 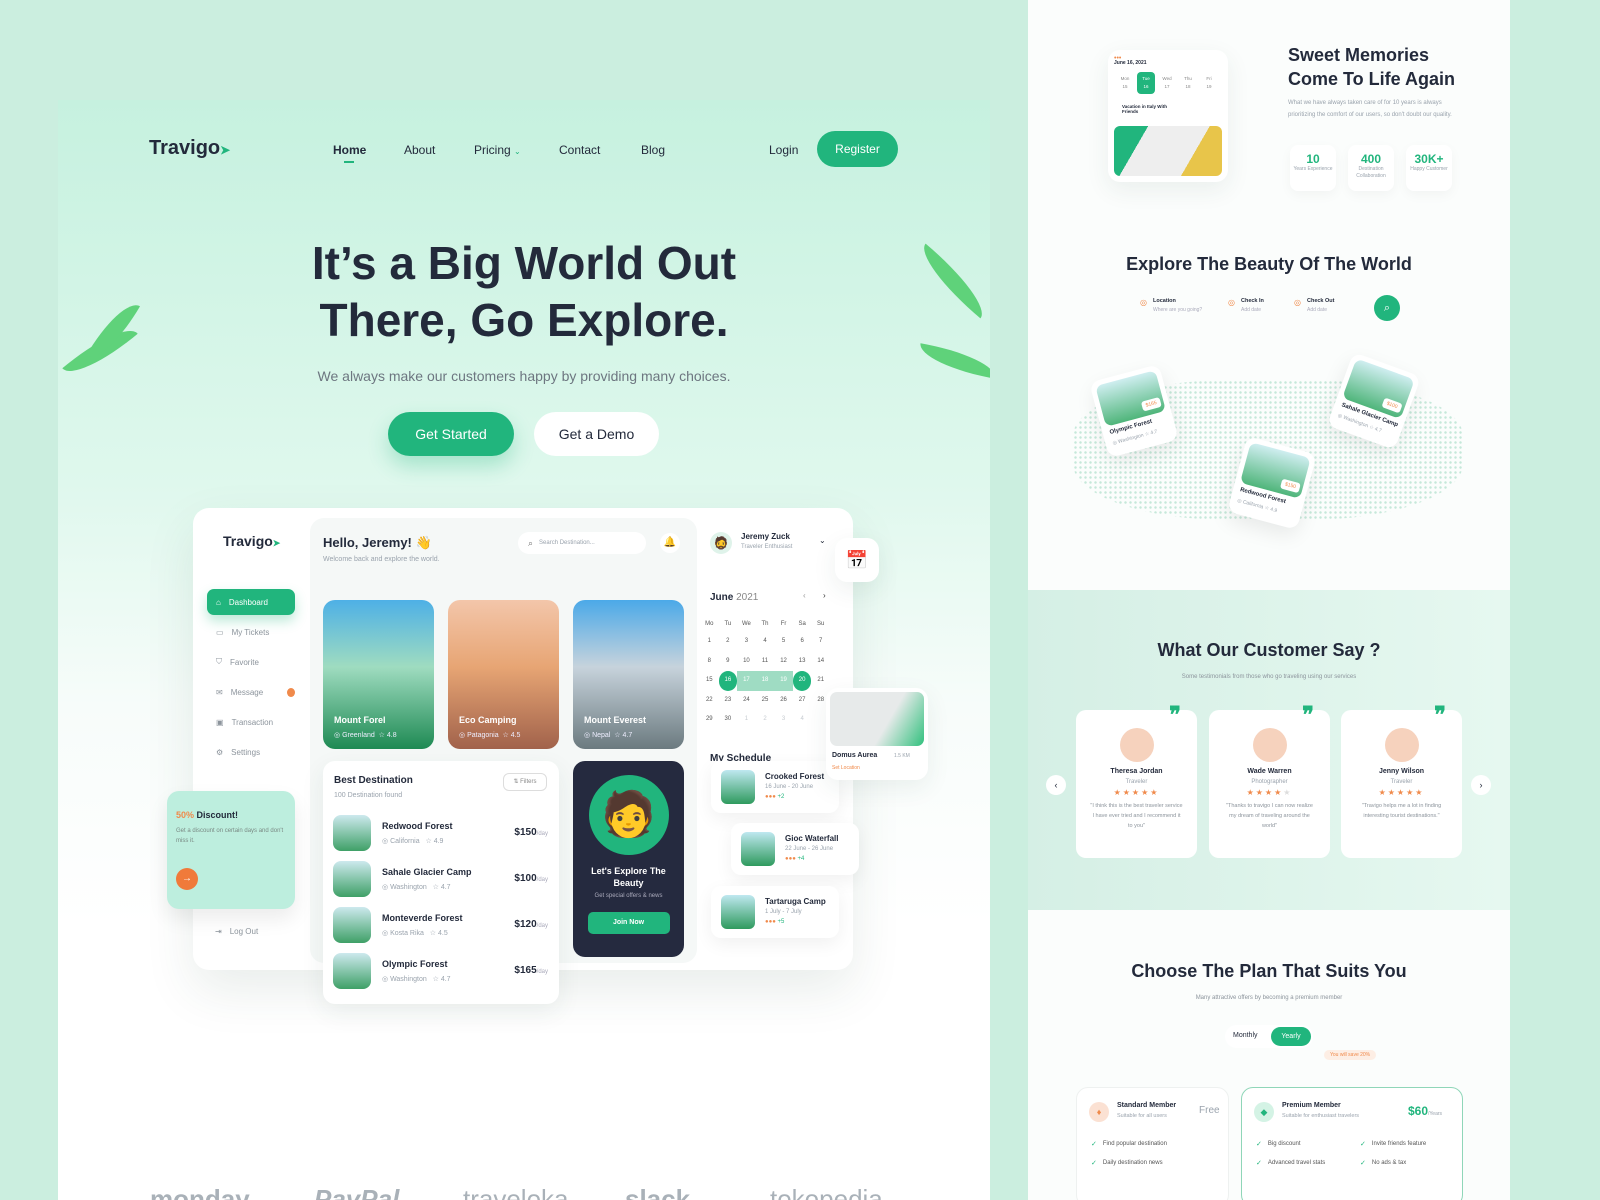 What do you see at coordinates (1188, 83) in the screenshot?
I see `mini-day: Thu 18` at bounding box center [1188, 83].